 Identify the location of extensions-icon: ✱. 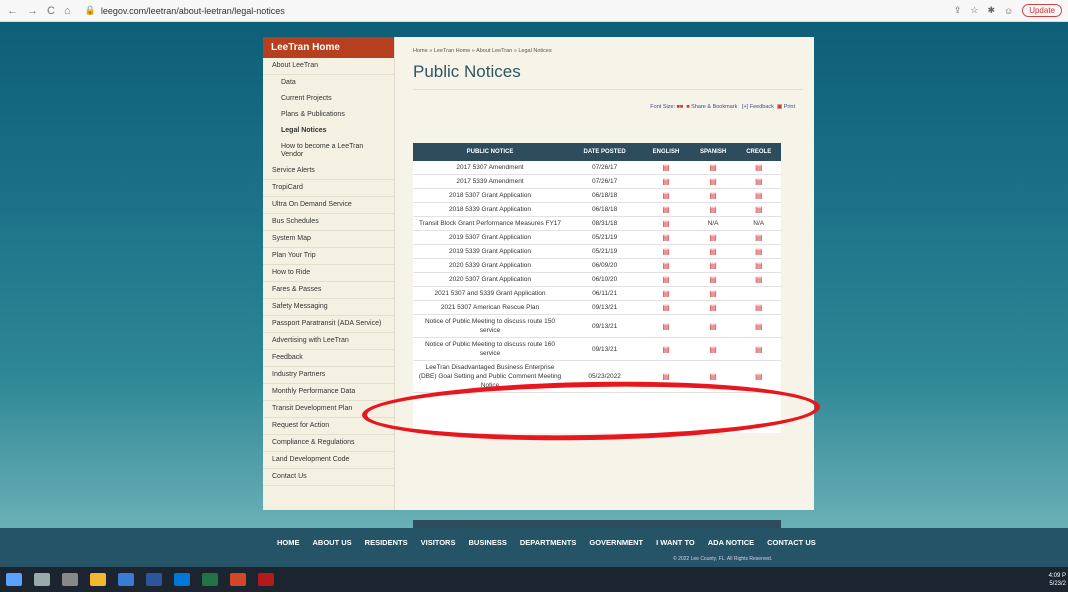
(991, 10).